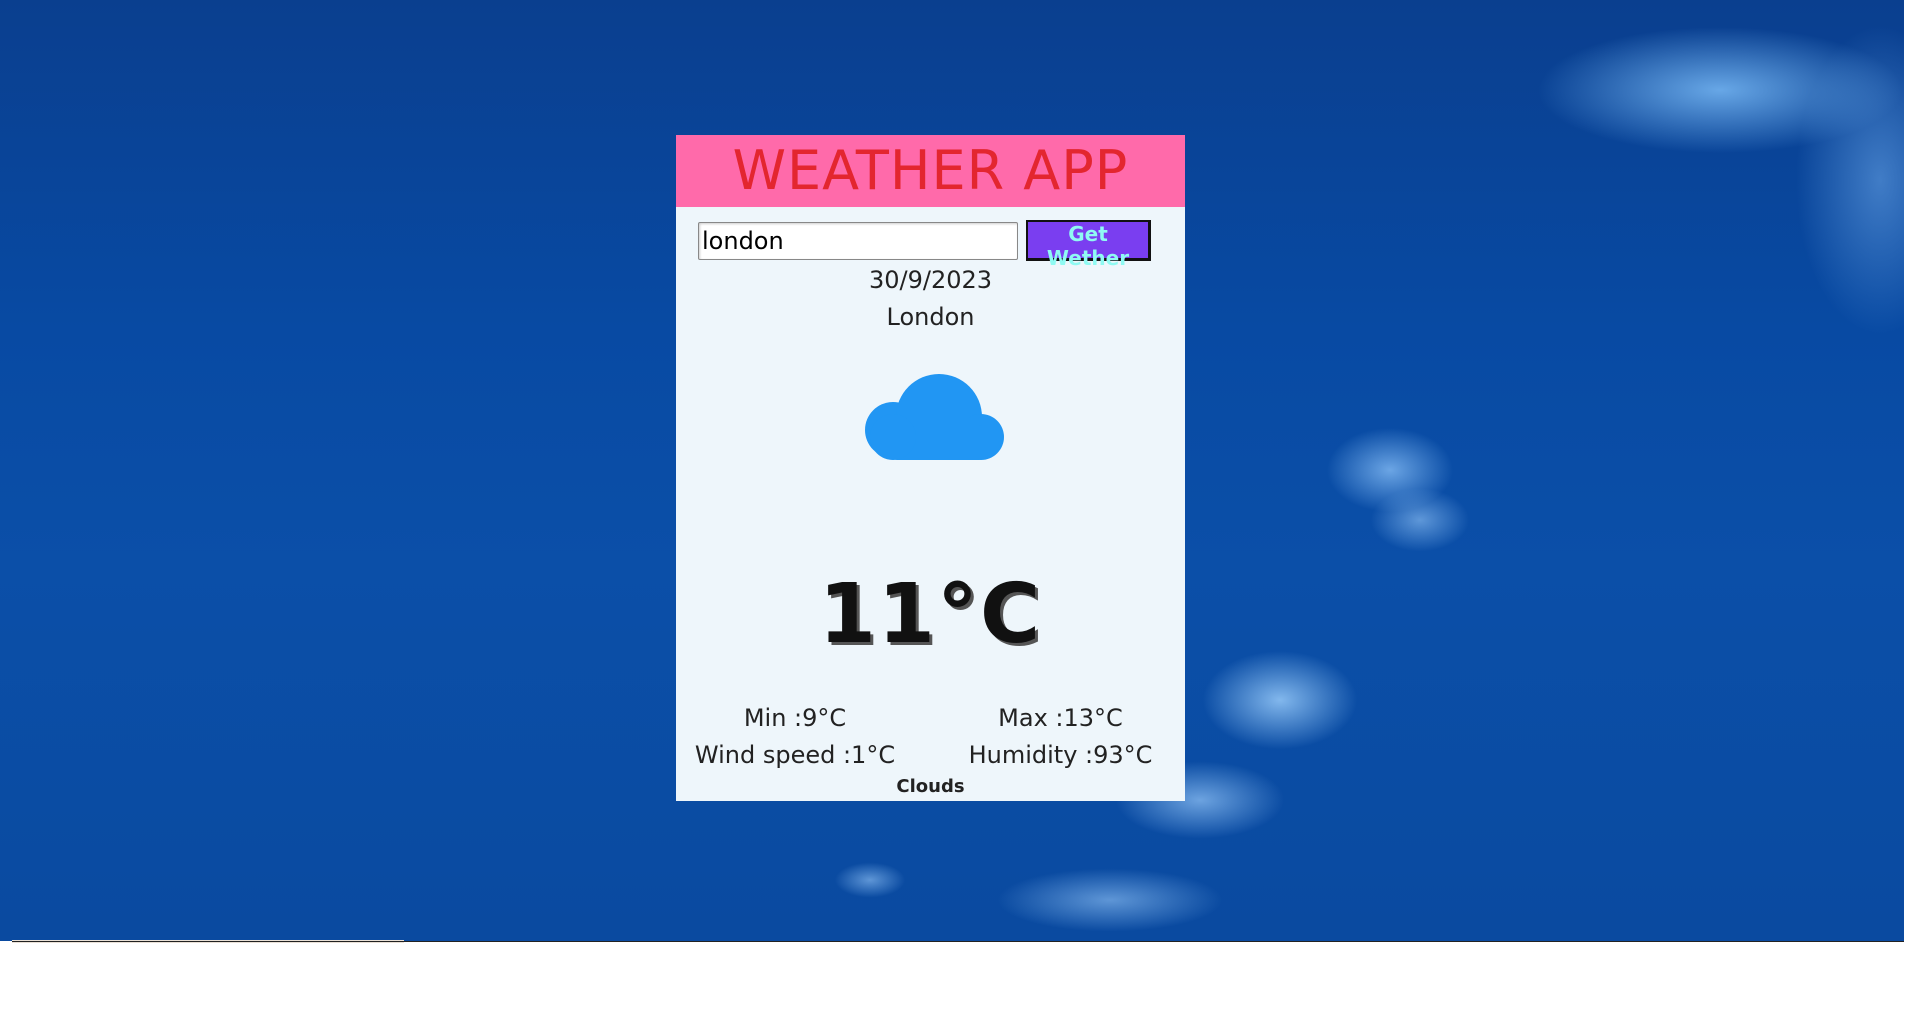  Describe the element at coordinates (930, 786) in the screenshot. I see `weather-description: Clouds` at that location.